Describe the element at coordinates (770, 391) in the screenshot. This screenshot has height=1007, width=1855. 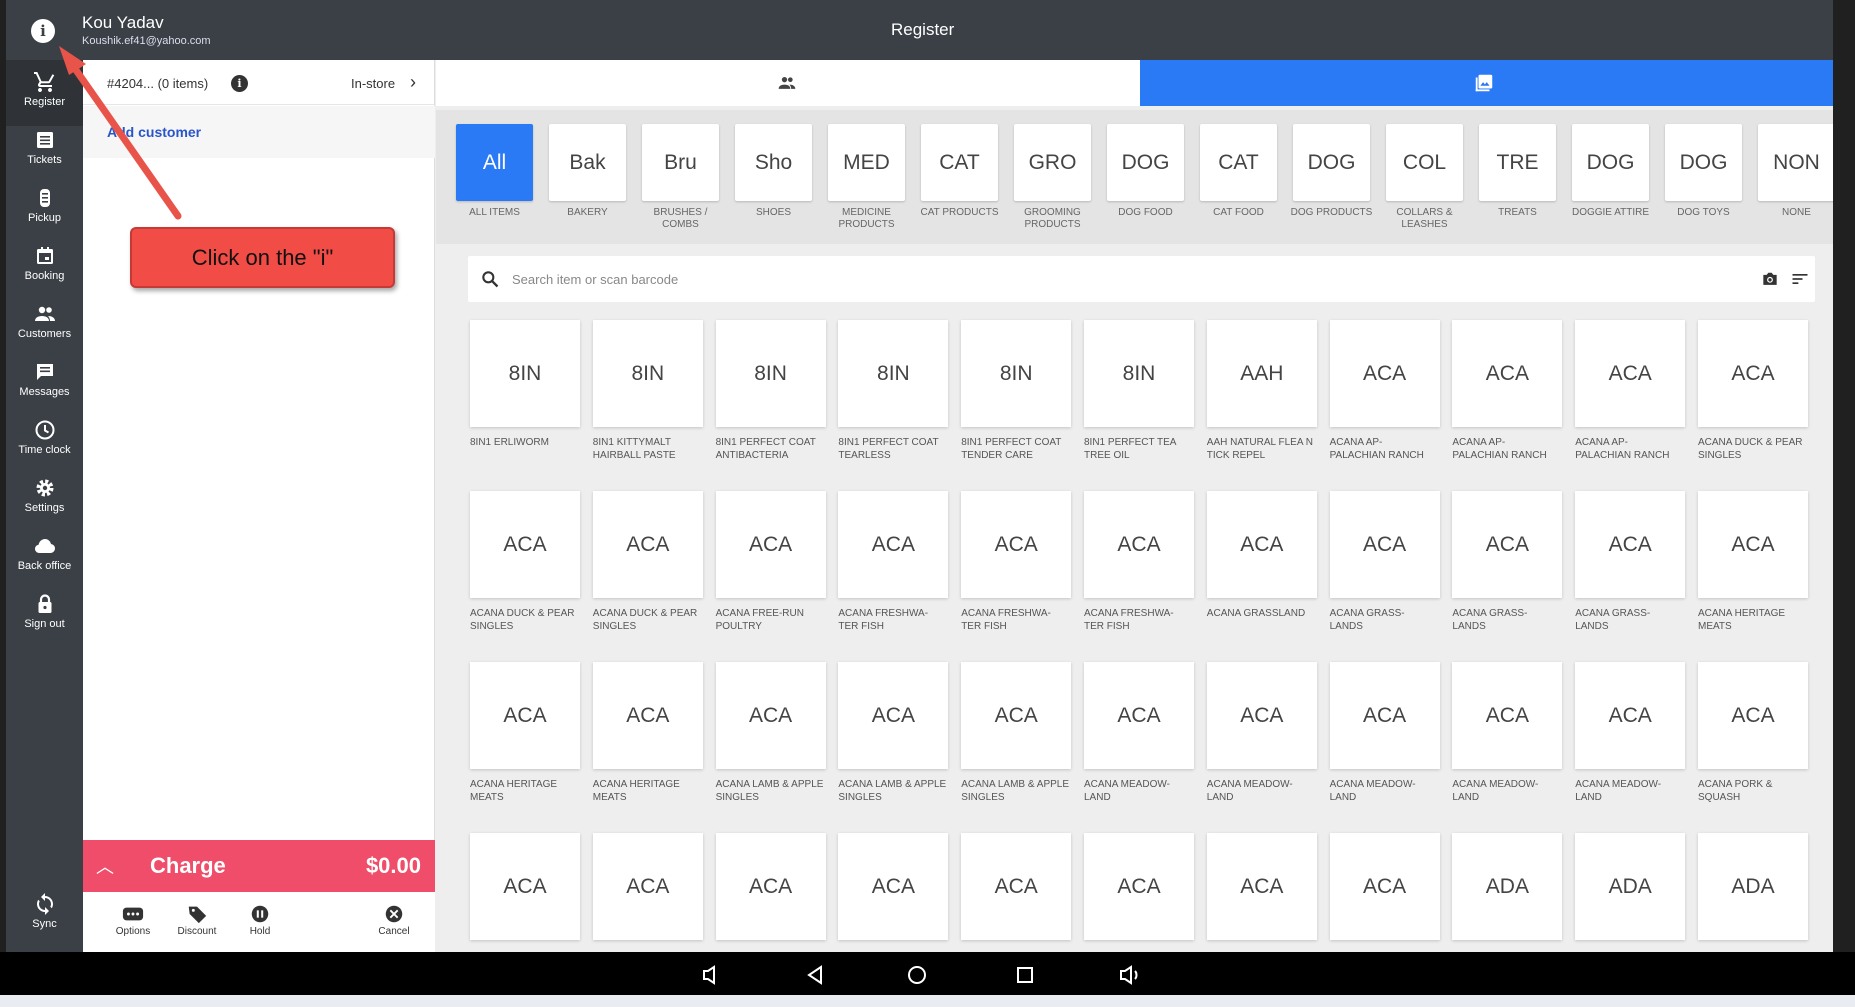
I see `item-tile: 8IN 8IN1 PERFECT COAT ANTIBACTERIA` at that location.